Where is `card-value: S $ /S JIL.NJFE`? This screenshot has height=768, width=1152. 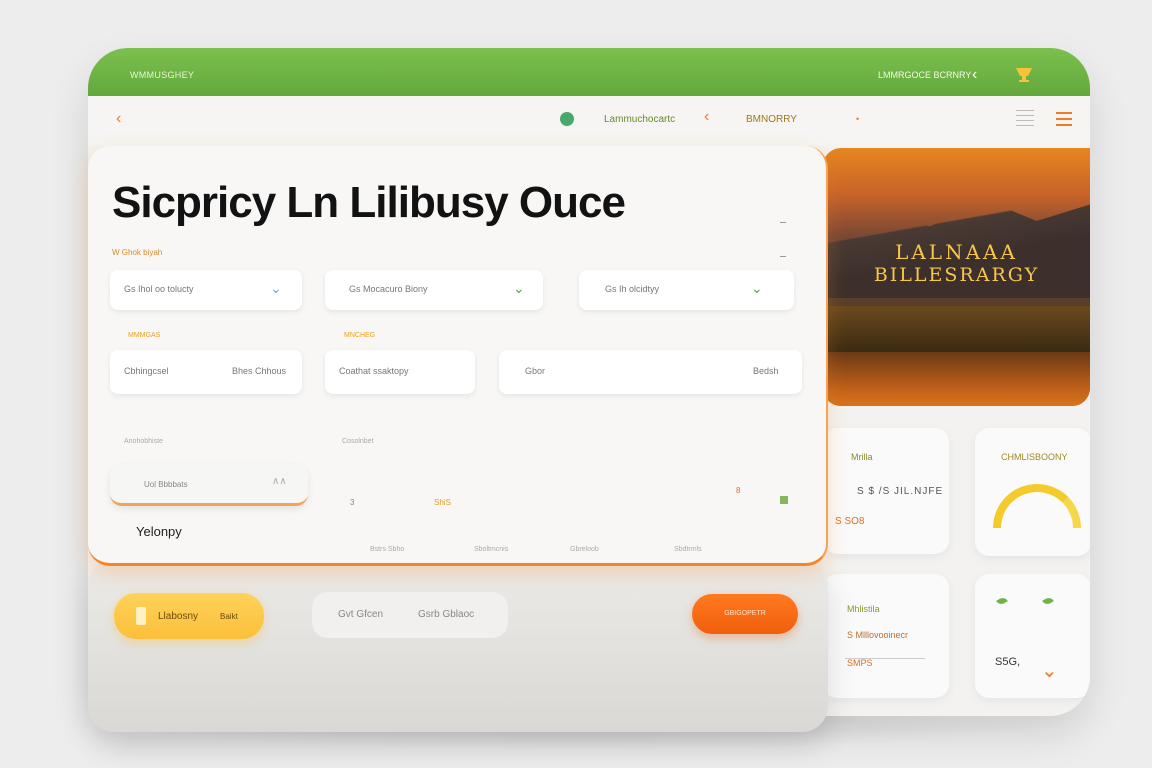
card-value: S $ /S JIL.NJFE is located at coordinates (900, 491).